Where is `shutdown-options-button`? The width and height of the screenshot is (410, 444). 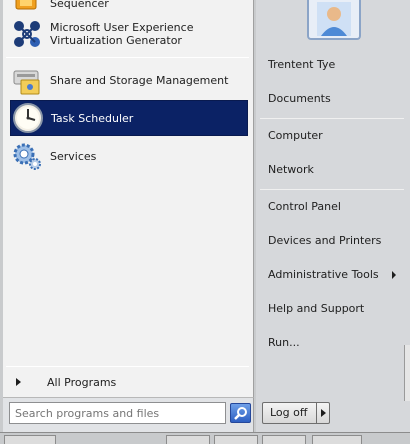 shutdown-options-button is located at coordinates (323, 413).